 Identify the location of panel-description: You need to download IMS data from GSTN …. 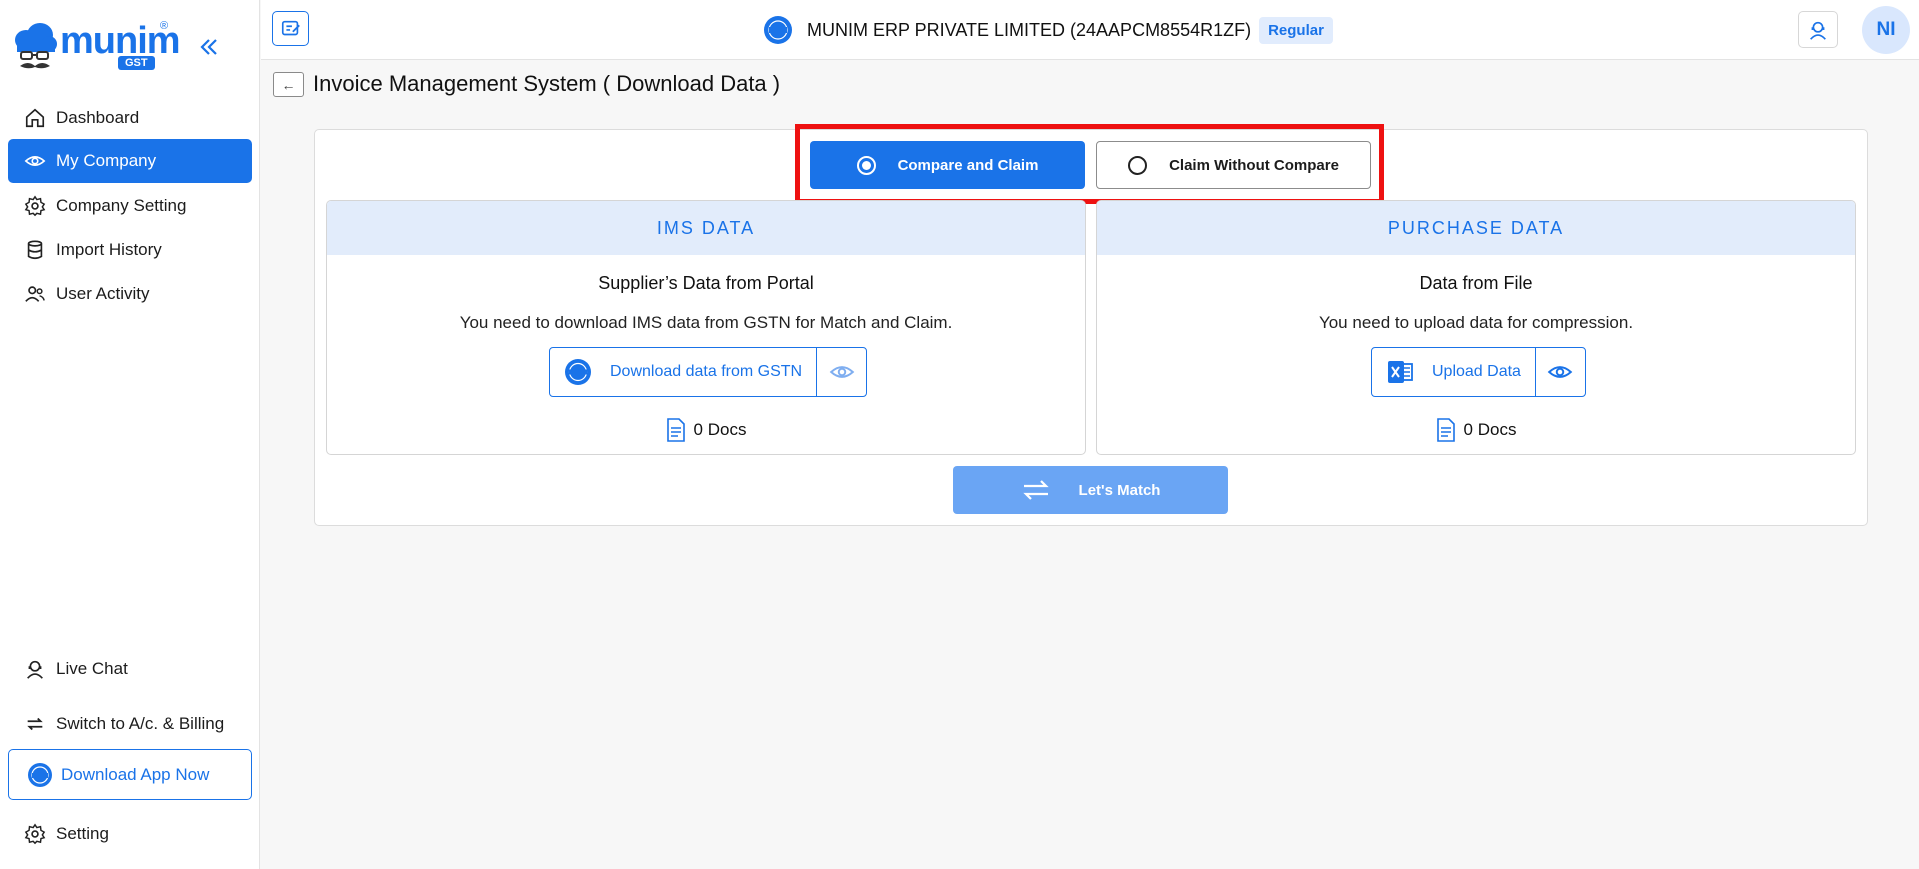
(706, 322).